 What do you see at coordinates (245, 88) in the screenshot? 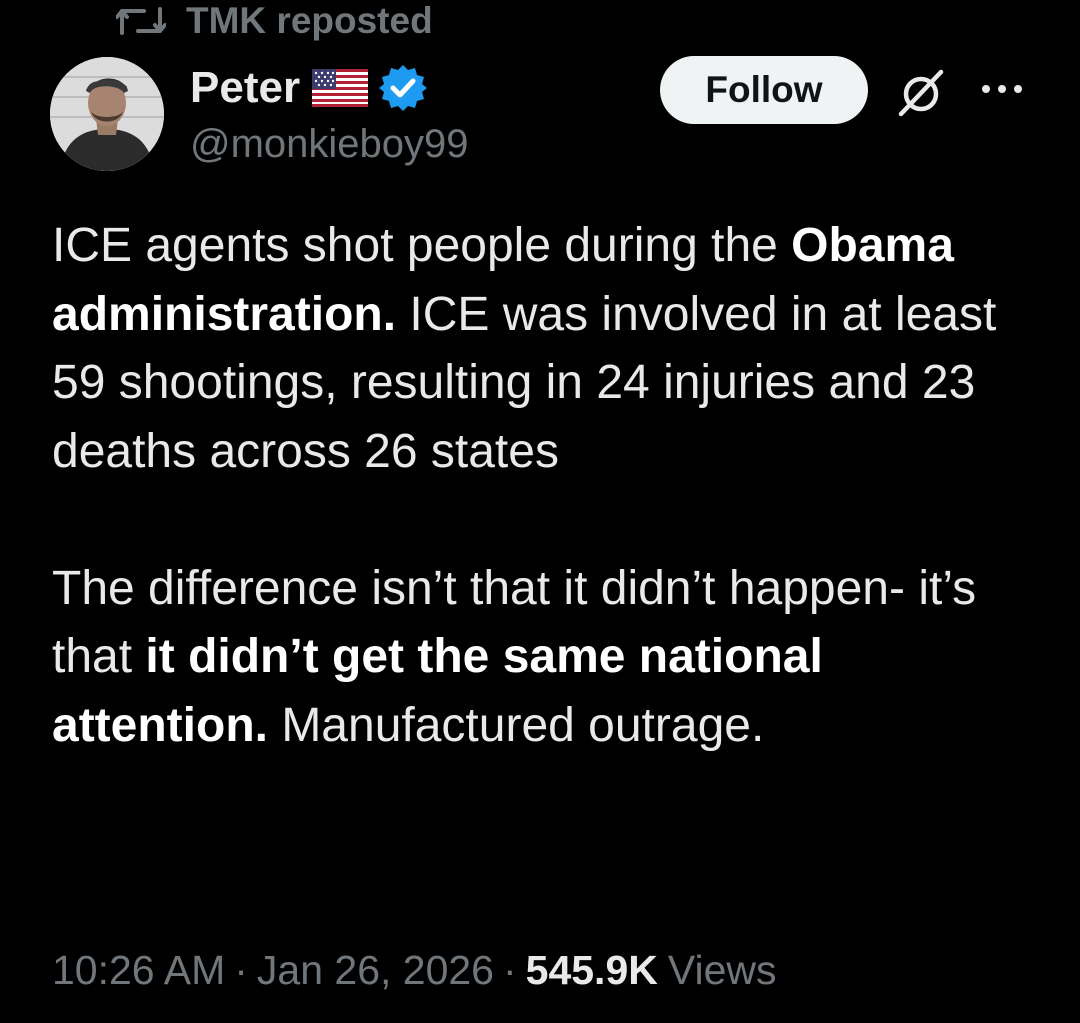
I see `author-name: Peter` at bounding box center [245, 88].